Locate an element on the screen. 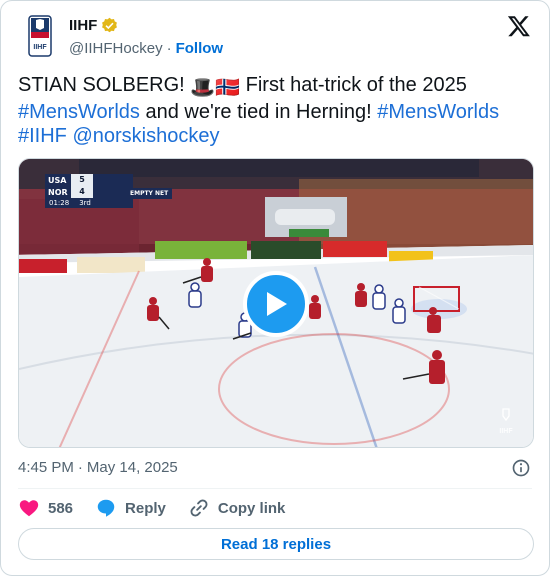 The image size is (550, 576). author-handle-row: @IIHFHockey · Follow is located at coordinates (146, 48).